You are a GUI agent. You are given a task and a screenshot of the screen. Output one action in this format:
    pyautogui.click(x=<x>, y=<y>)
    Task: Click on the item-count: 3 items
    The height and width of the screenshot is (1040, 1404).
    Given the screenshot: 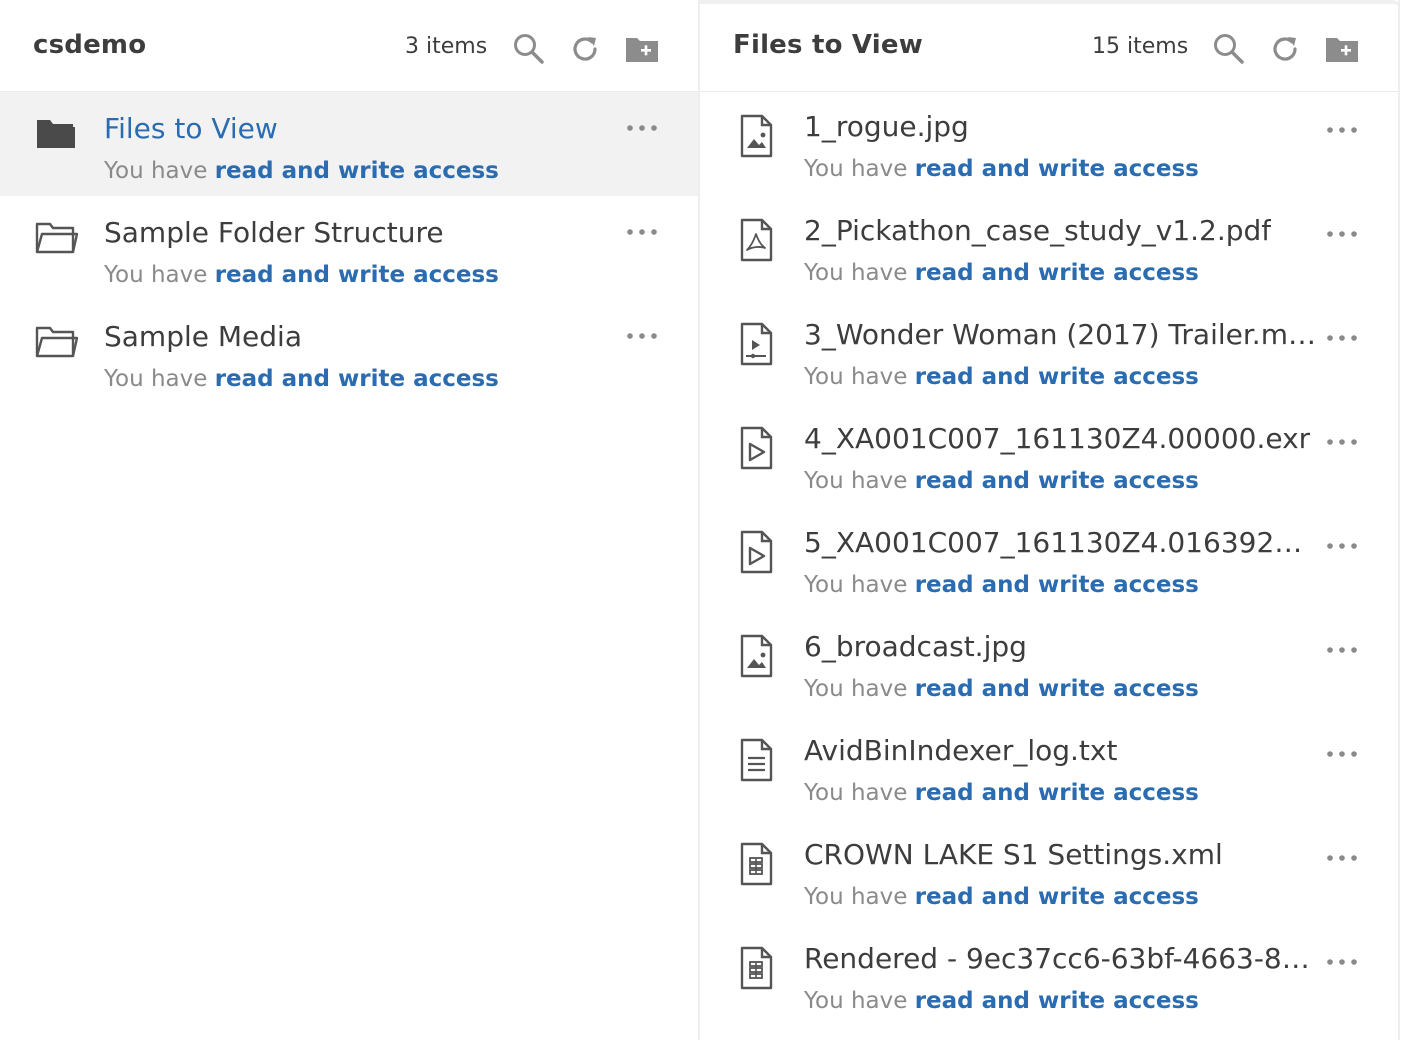 What is the action you would take?
    pyautogui.click(x=446, y=46)
    